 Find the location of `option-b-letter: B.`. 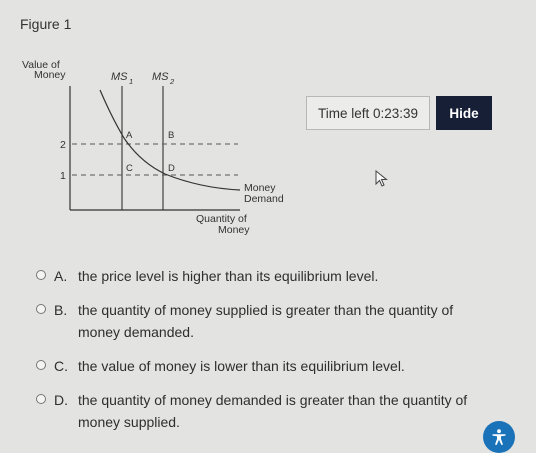

option-b-letter: B. is located at coordinates (61, 310).